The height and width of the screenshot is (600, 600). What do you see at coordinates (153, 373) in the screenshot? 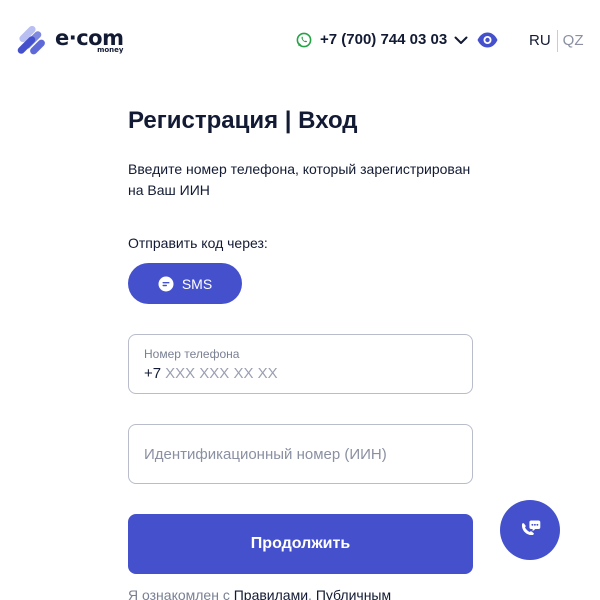
I see `phone-prefix: +7` at bounding box center [153, 373].